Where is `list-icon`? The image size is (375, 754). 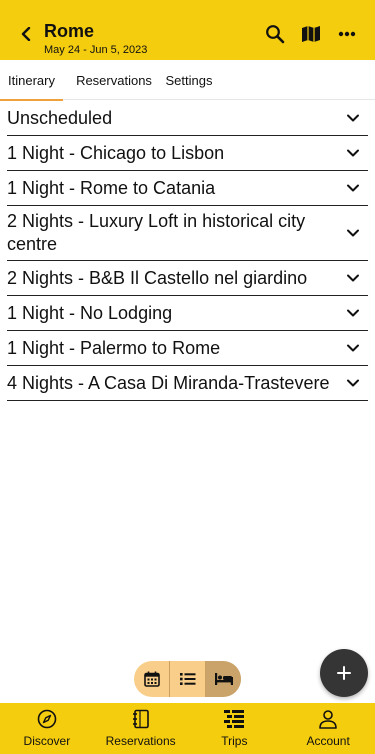 list-icon is located at coordinates (187, 679).